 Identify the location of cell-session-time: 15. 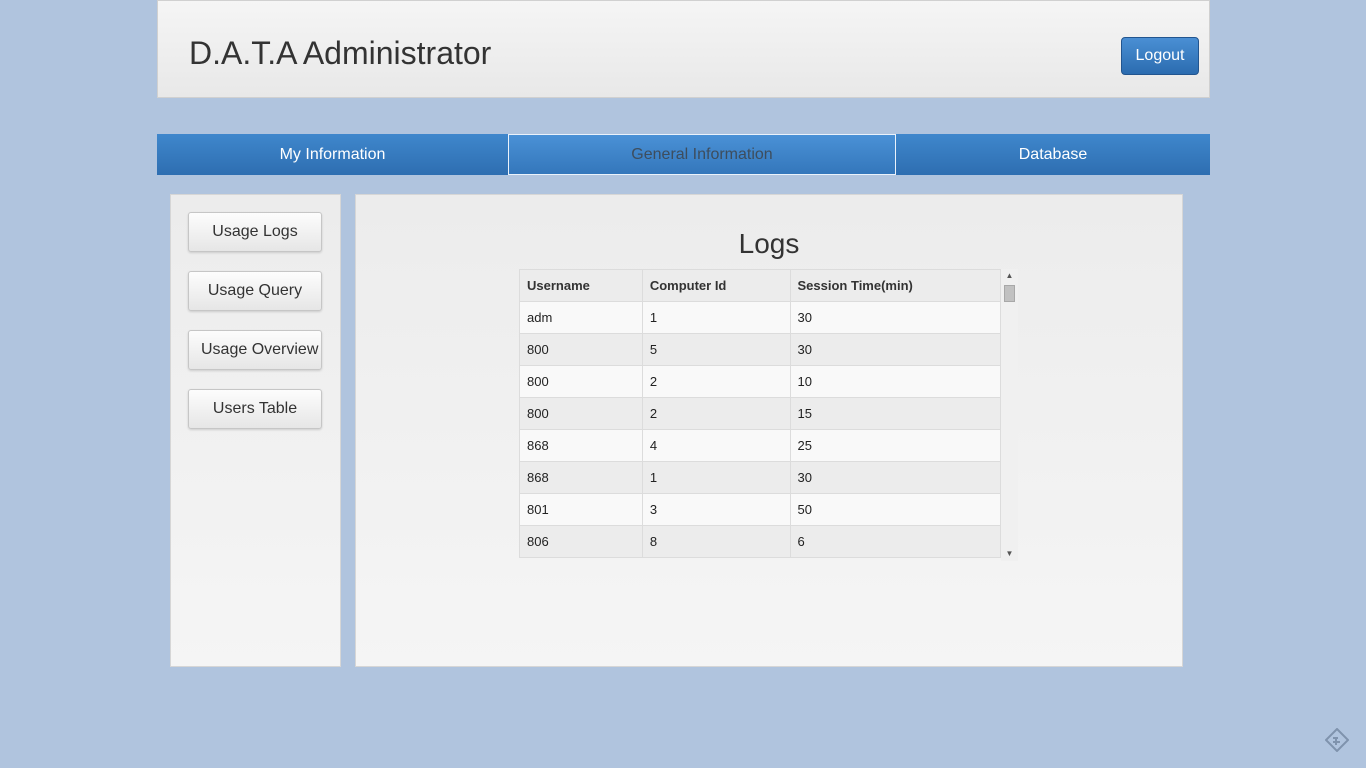
(895, 413).